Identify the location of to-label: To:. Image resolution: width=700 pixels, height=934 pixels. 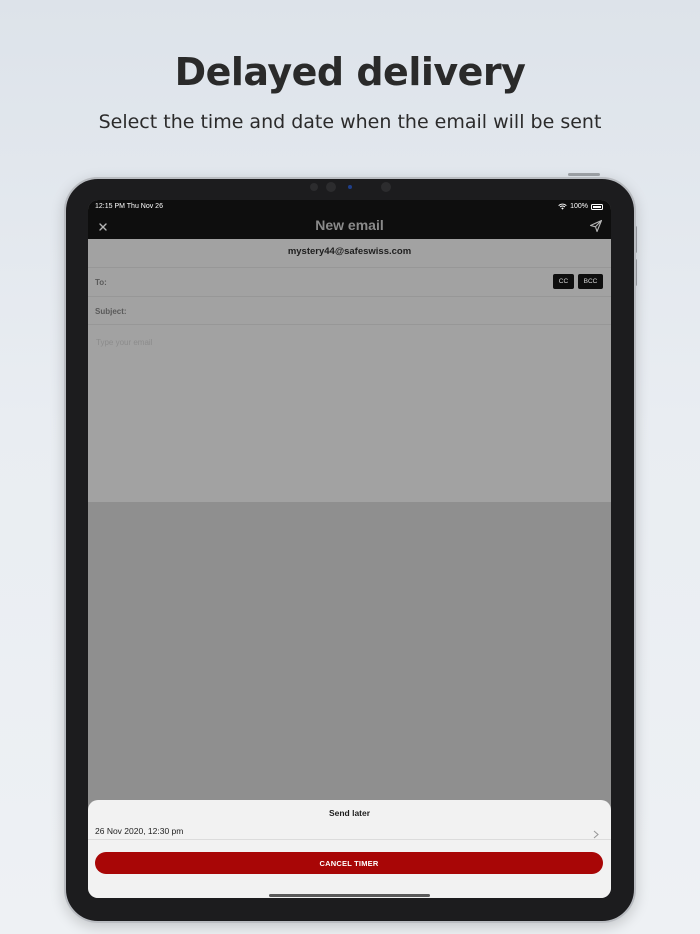
(101, 282).